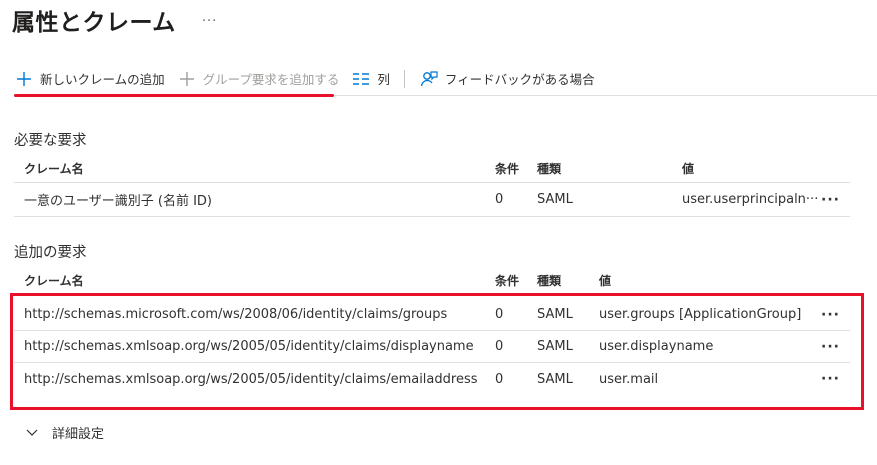  Describe the element at coordinates (519, 79) in the screenshot. I see `feedback-label: フィードバックがある場合` at that location.